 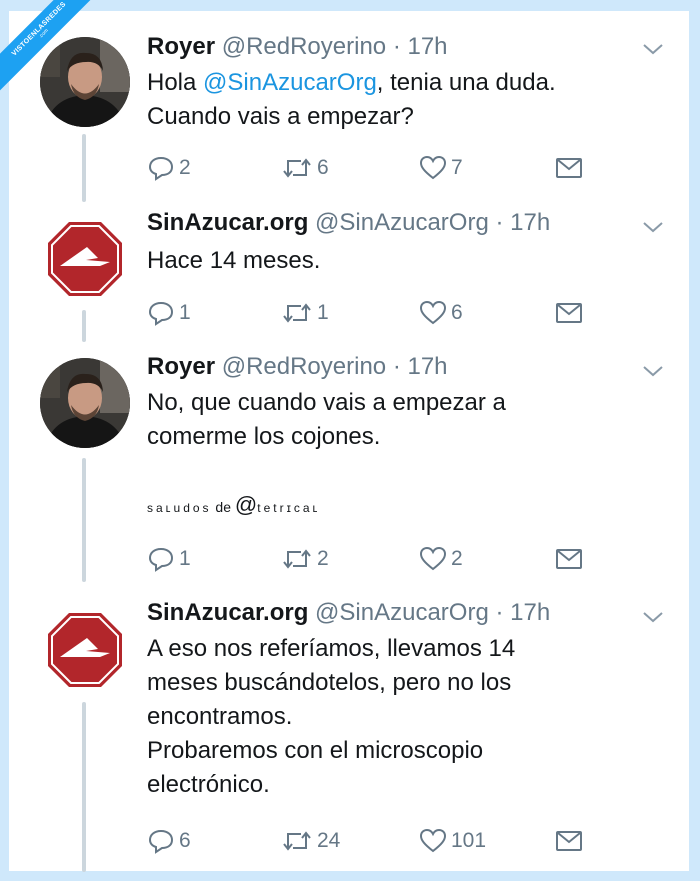 I want to click on retweet-button: 2, so click(x=305, y=559).